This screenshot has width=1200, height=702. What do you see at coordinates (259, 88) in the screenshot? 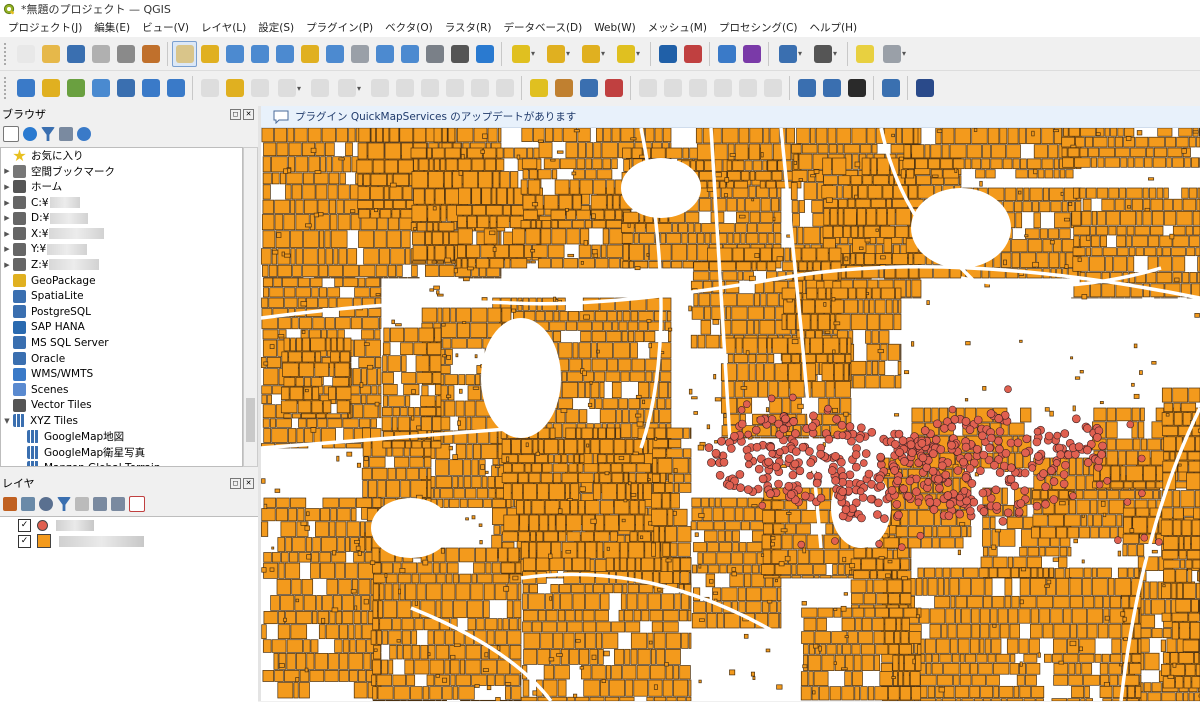
I see `save-edits-button` at bounding box center [259, 88].